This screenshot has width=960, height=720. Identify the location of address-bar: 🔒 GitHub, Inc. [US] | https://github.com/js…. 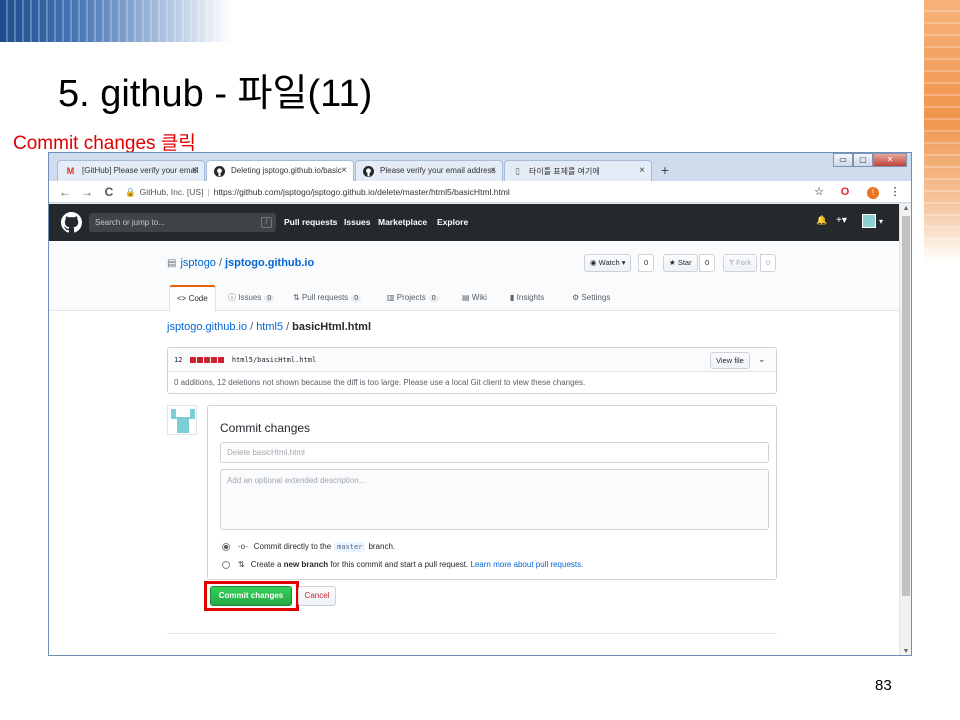
(460, 192).